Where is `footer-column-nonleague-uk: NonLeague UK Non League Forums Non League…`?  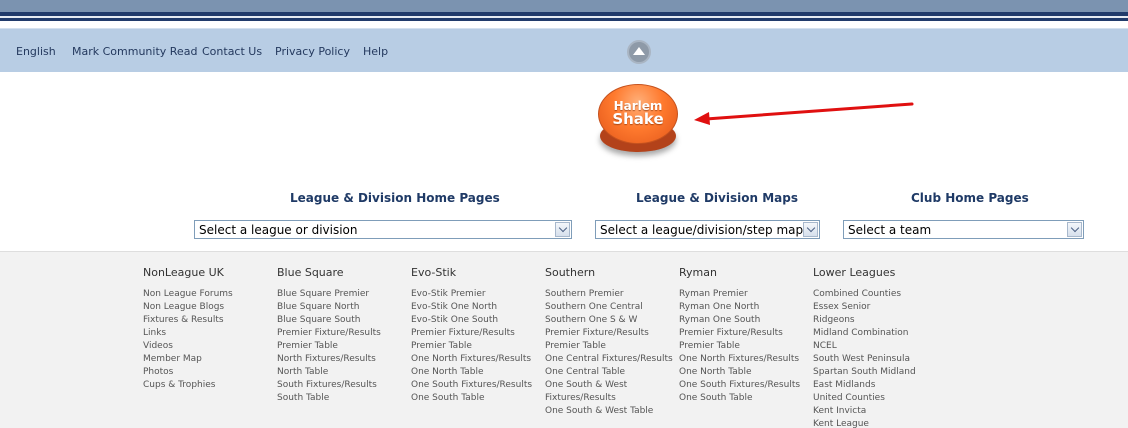
footer-column-nonleague-uk: NonLeague UK Non League Forums Non League… is located at coordinates (188, 329).